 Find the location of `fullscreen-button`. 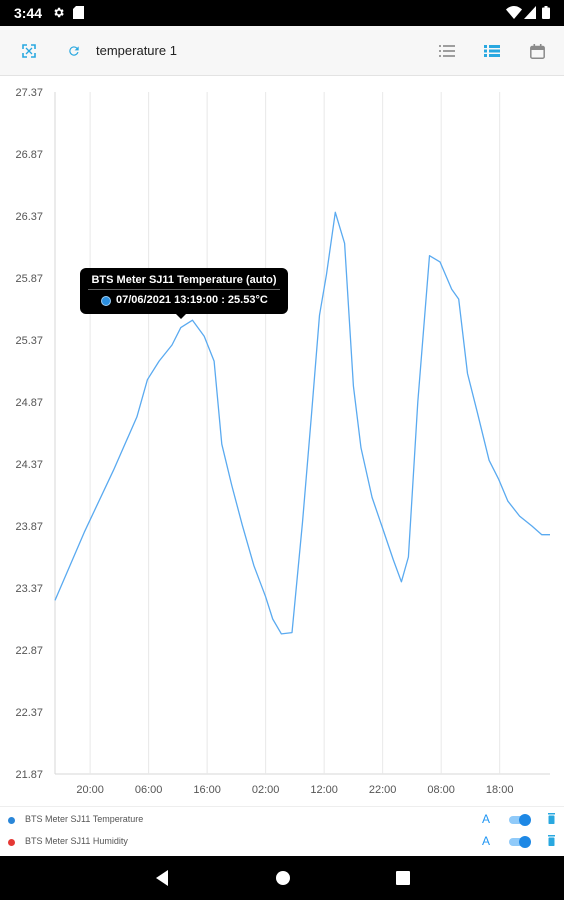

fullscreen-button is located at coordinates (29, 51).